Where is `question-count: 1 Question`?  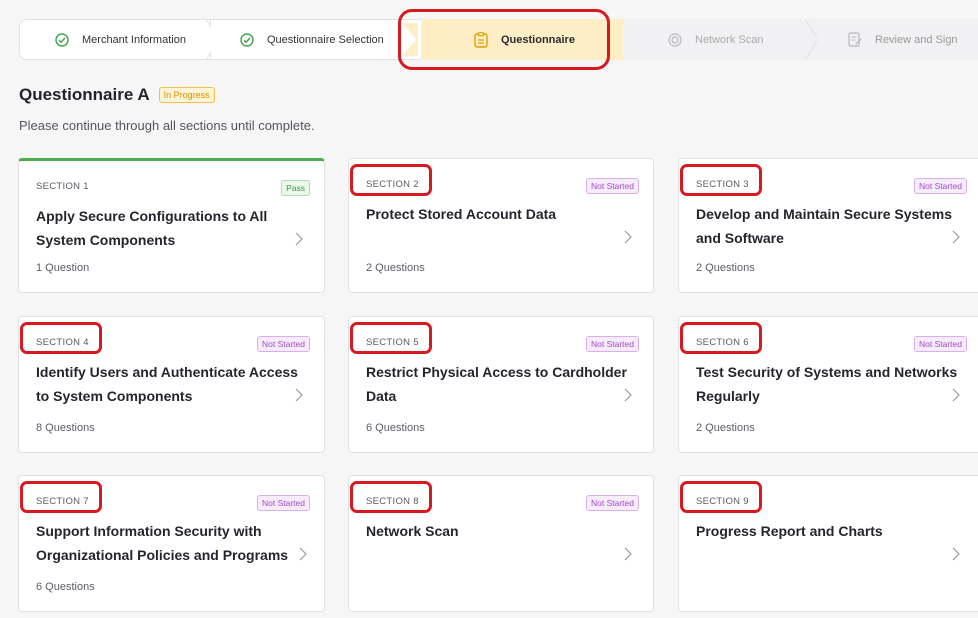
question-count: 1 Question is located at coordinates (63, 268).